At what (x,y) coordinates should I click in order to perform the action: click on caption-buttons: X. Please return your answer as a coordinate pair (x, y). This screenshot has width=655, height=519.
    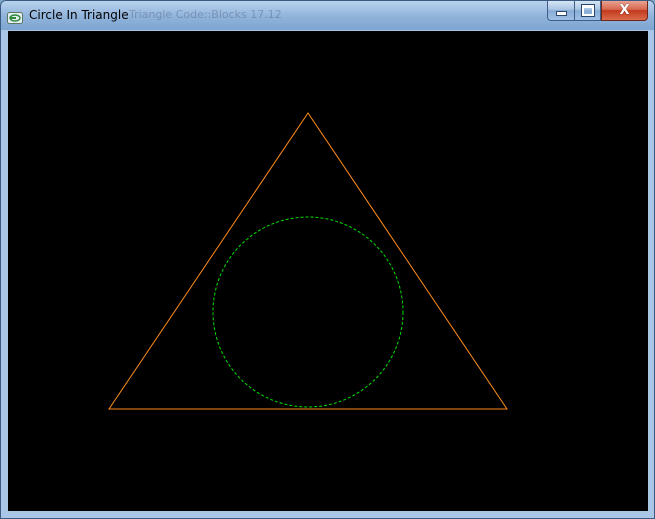
    Looking at the image, I should click on (597, 11).